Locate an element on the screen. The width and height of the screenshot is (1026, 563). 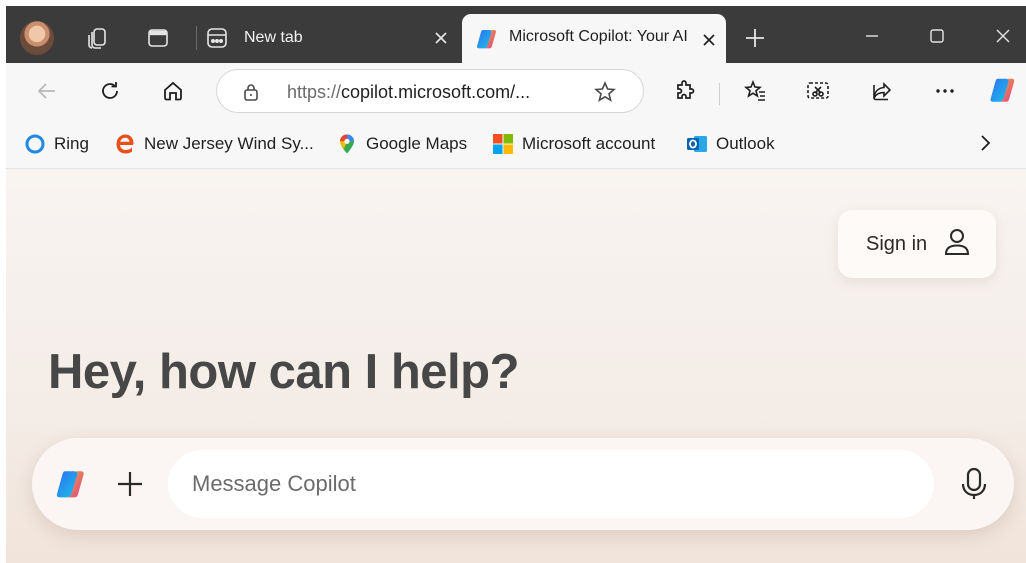
home-icon is located at coordinates (173, 91).